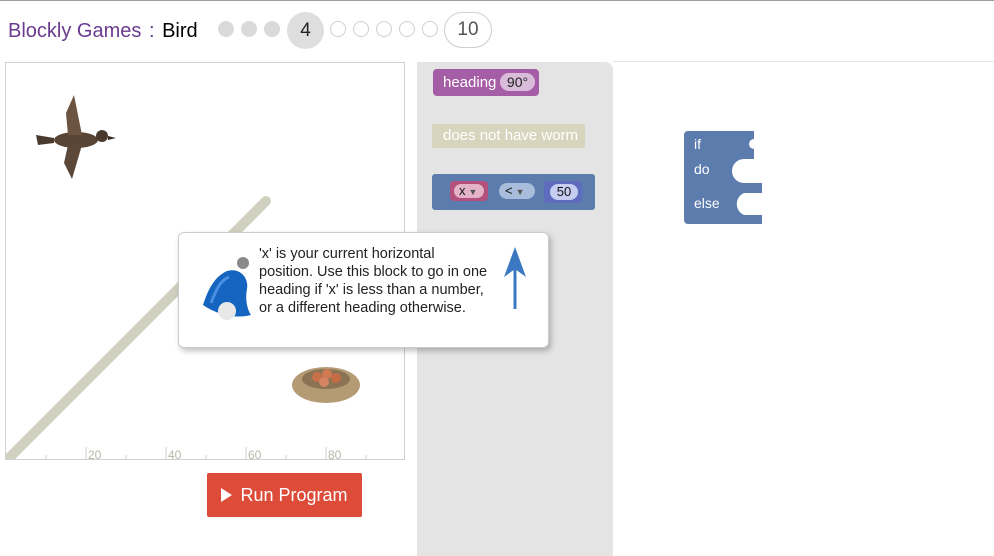 This screenshot has height=556, width=994. What do you see at coordinates (468, 30) in the screenshot?
I see `last-level-indicator: 10` at bounding box center [468, 30].